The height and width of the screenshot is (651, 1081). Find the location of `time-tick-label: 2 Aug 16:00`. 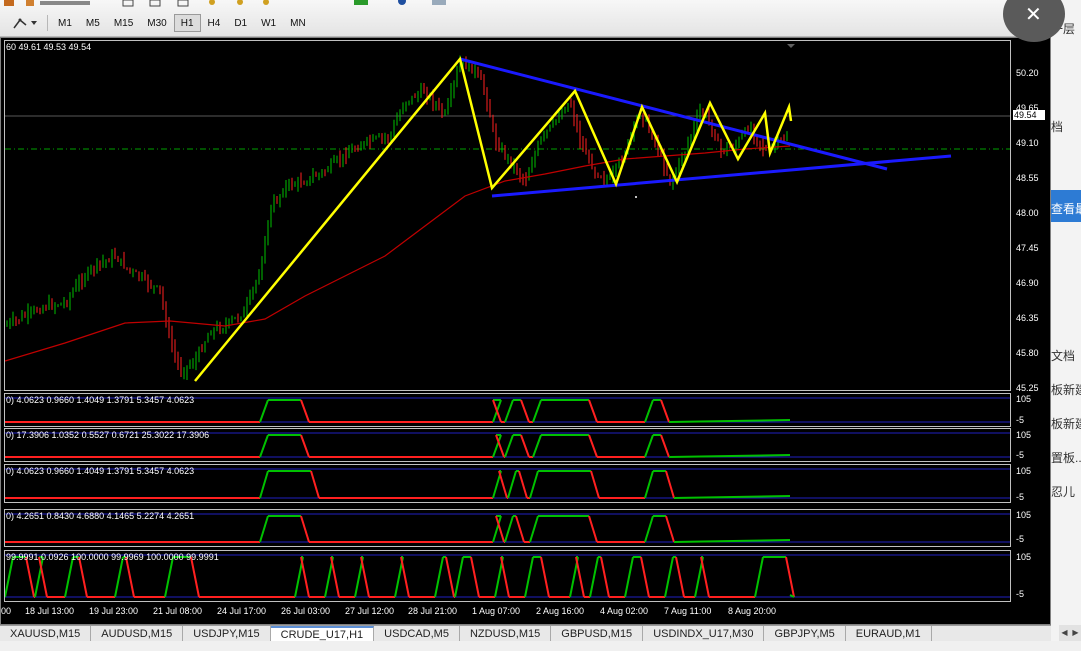

time-tick-label: 2 Aug 16:00 is located at coordinates (560, 611).